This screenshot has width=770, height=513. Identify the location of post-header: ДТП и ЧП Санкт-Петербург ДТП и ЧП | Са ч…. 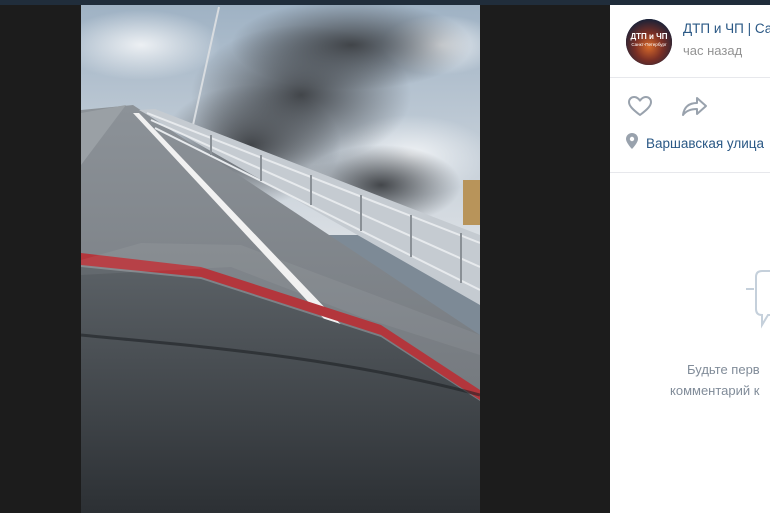
(690, 41).